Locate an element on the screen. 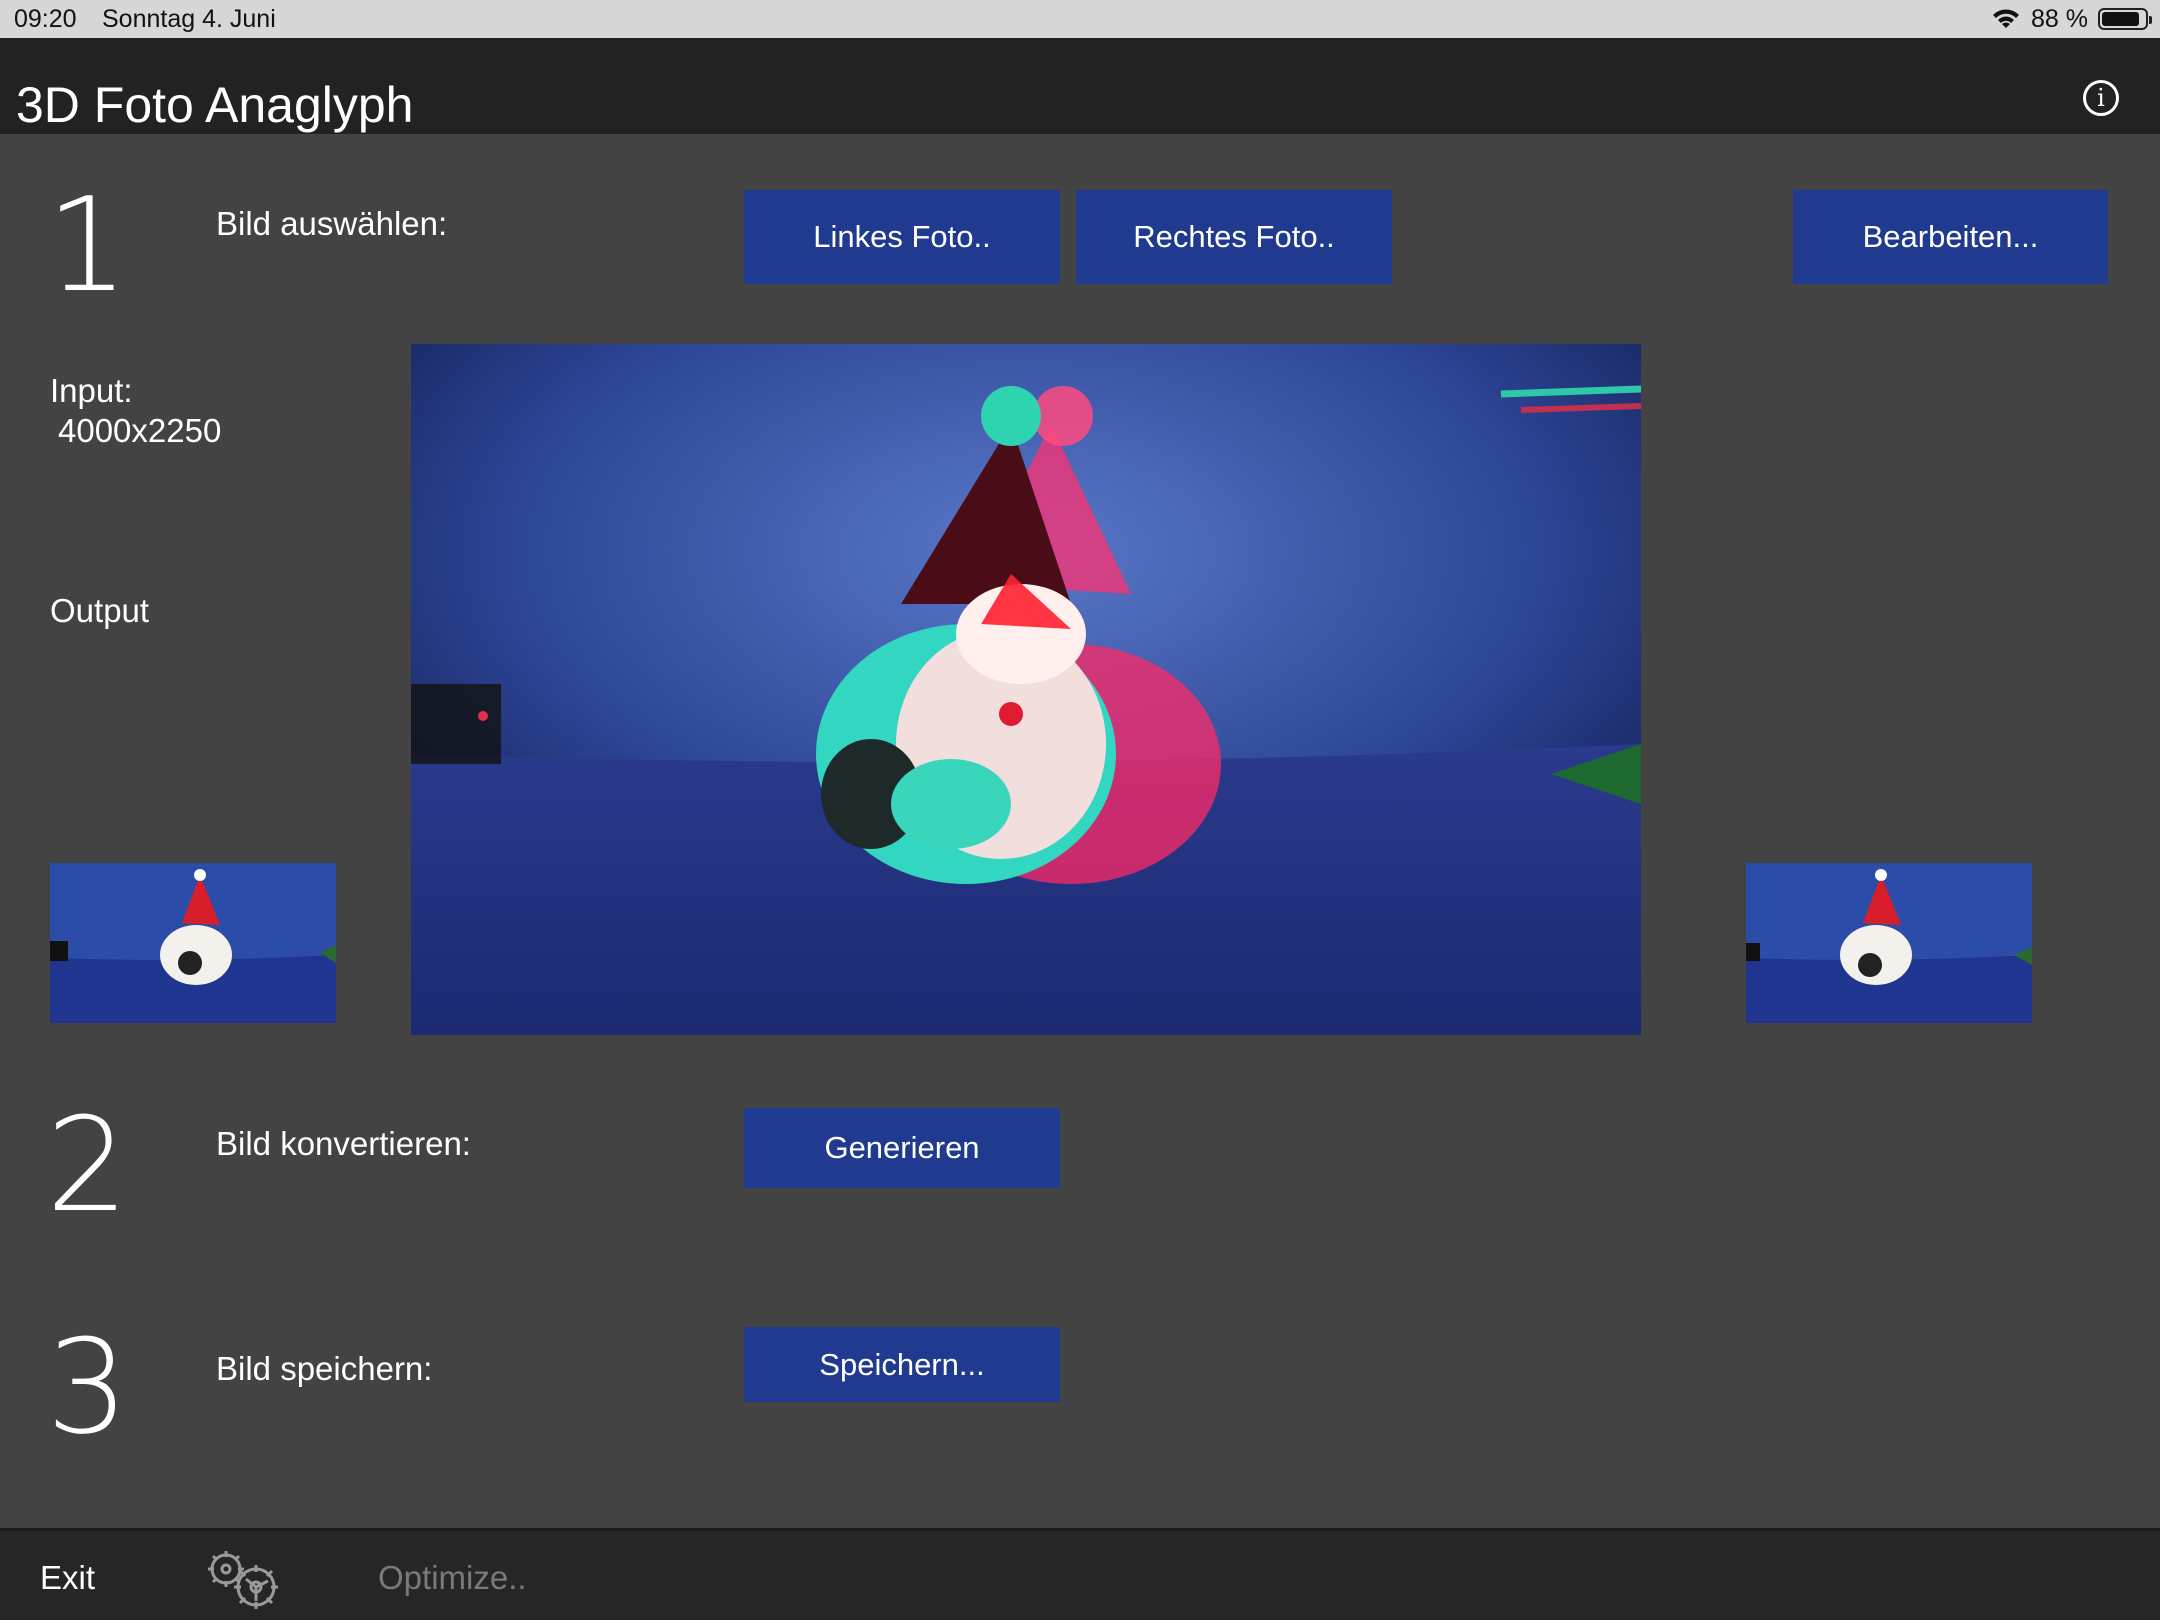 The width and height of the screenshot is (2160, 1620). status-bar: 09:20 Sonntag 4. Juni 88 % is located at coordinates (1080, 19).